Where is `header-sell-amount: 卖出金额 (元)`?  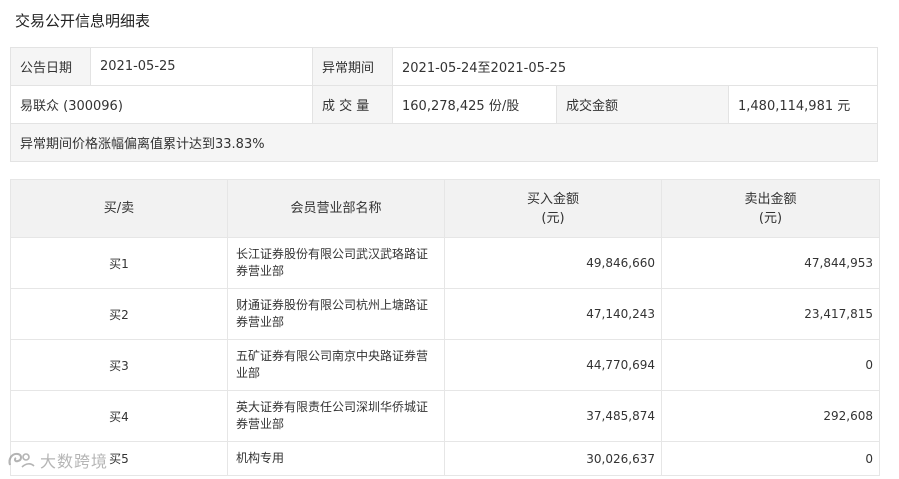 header-sell-amount: 卖出金额 (元) is located at coordinates (770, 208).